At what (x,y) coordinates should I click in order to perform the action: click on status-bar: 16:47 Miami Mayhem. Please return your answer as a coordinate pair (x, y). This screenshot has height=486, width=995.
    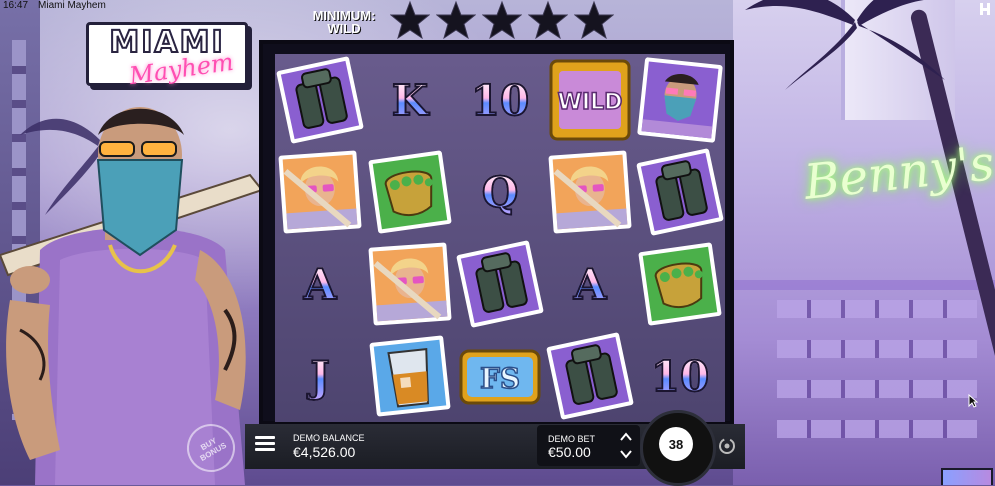
    Looking at the image, I should click on (53, 6).